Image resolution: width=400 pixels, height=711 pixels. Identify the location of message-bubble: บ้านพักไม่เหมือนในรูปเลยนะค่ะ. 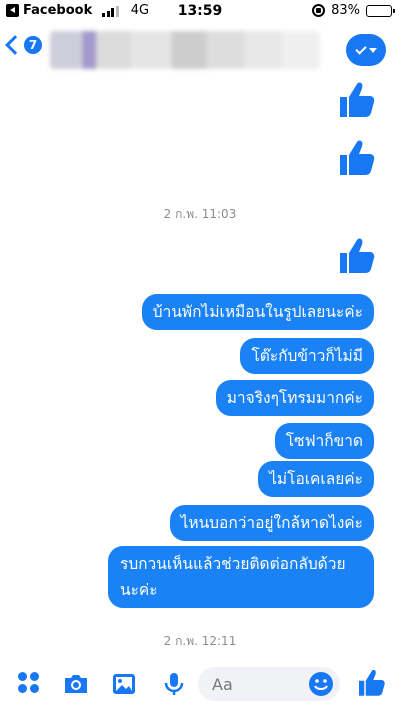
(257, 312).